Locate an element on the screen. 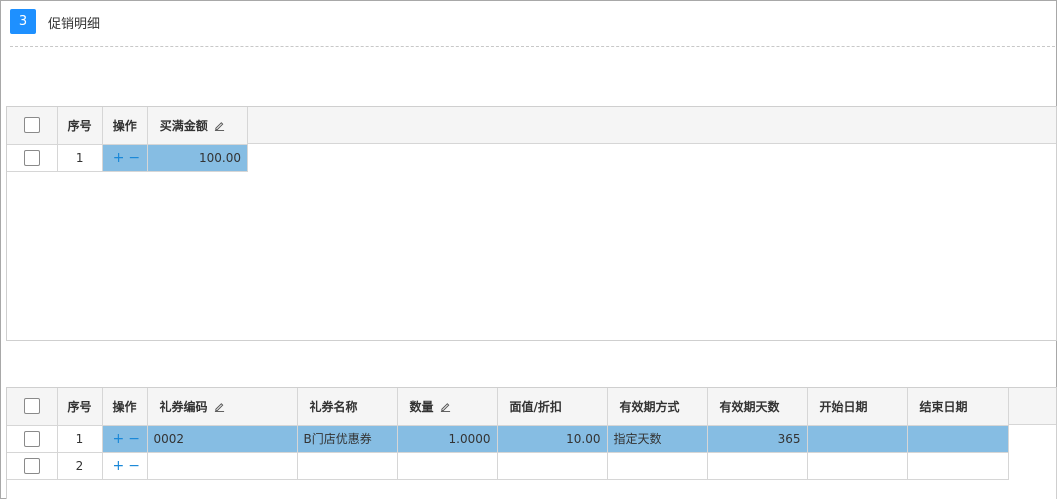  row-seq: 2 is located at coordinates (80, 466).